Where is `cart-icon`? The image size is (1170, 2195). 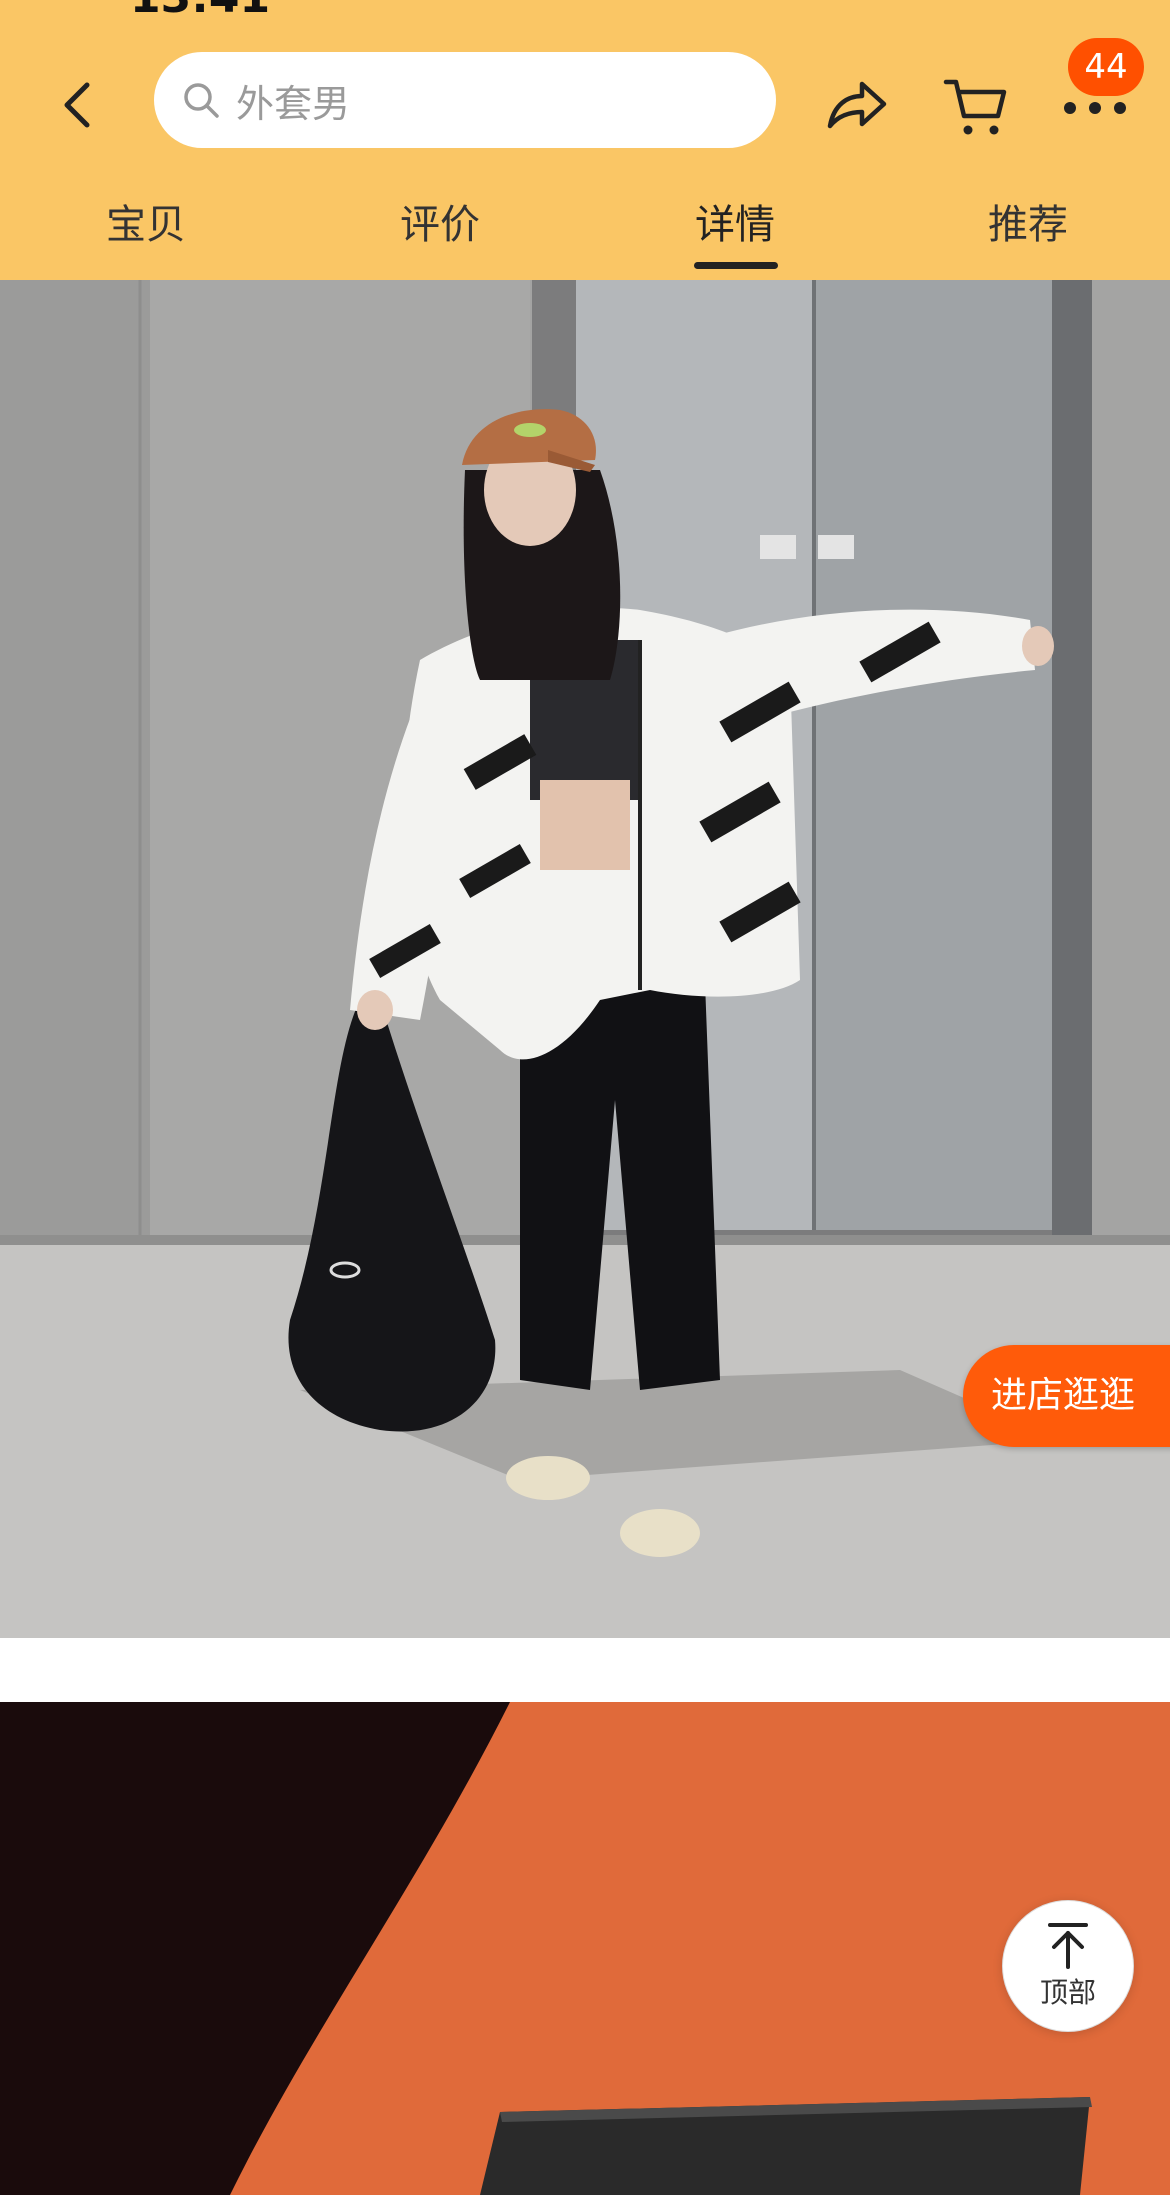
cart-icon is located at coordinates (975, 107).